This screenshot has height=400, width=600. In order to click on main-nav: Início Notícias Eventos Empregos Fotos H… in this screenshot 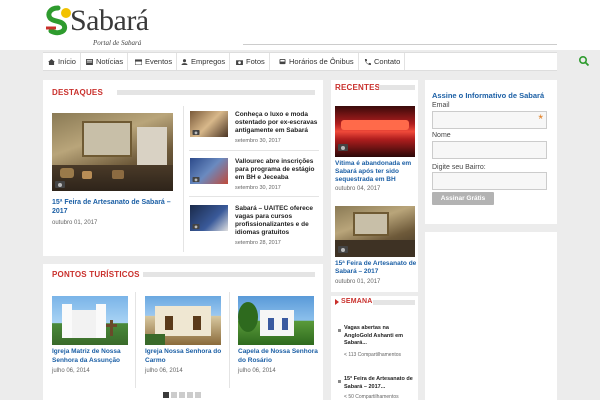, I will do `click(316, 61)`.